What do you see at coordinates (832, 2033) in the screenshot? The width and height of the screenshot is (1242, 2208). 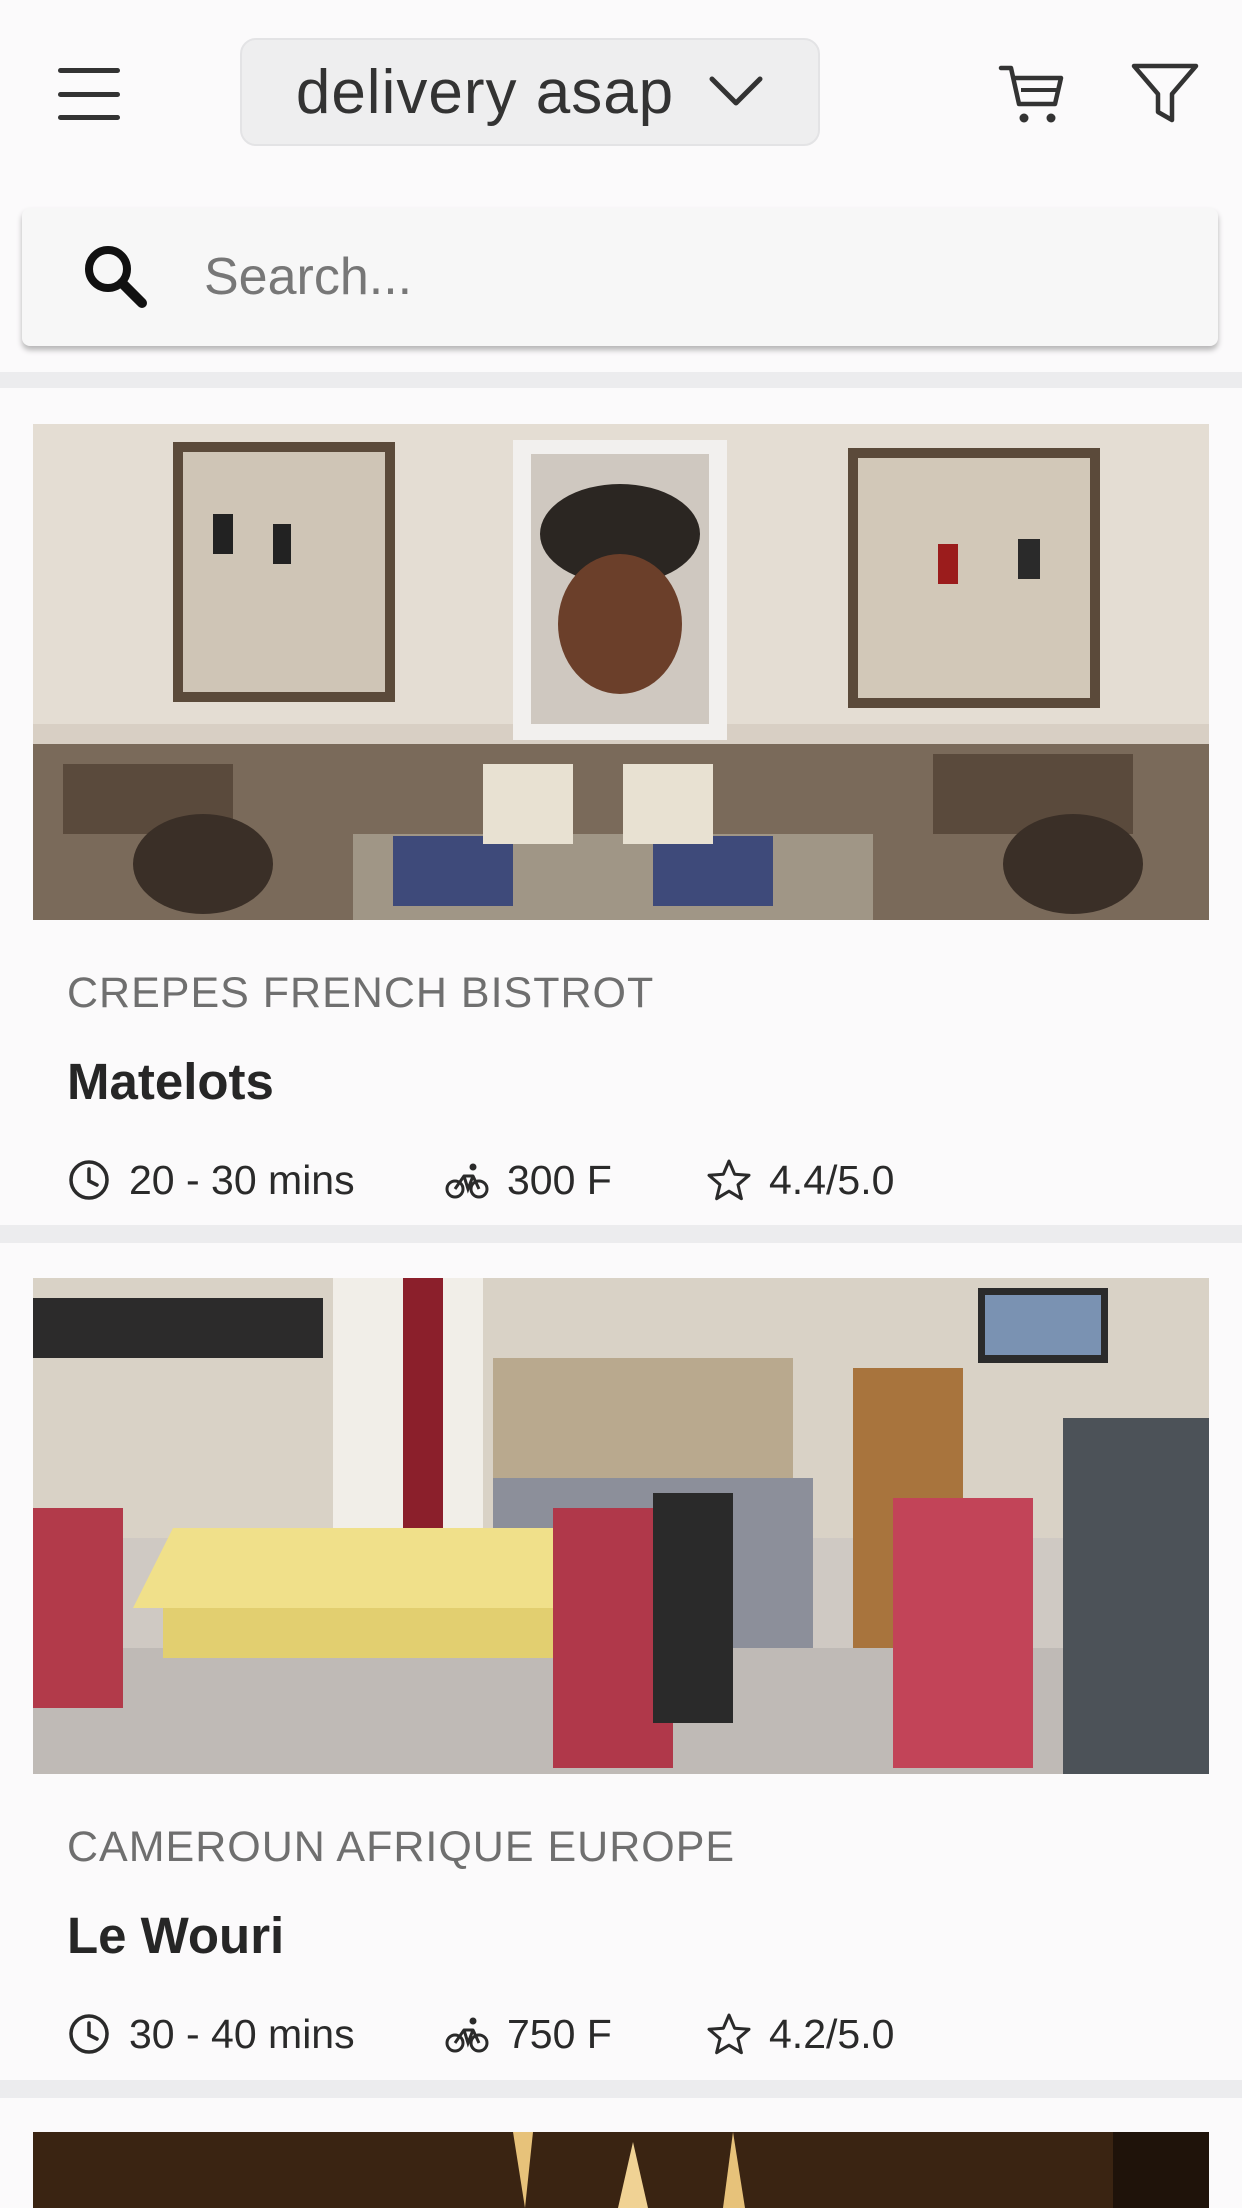 I see `rating-text: 4.2/5.0` at bounding box center [832, 2033].